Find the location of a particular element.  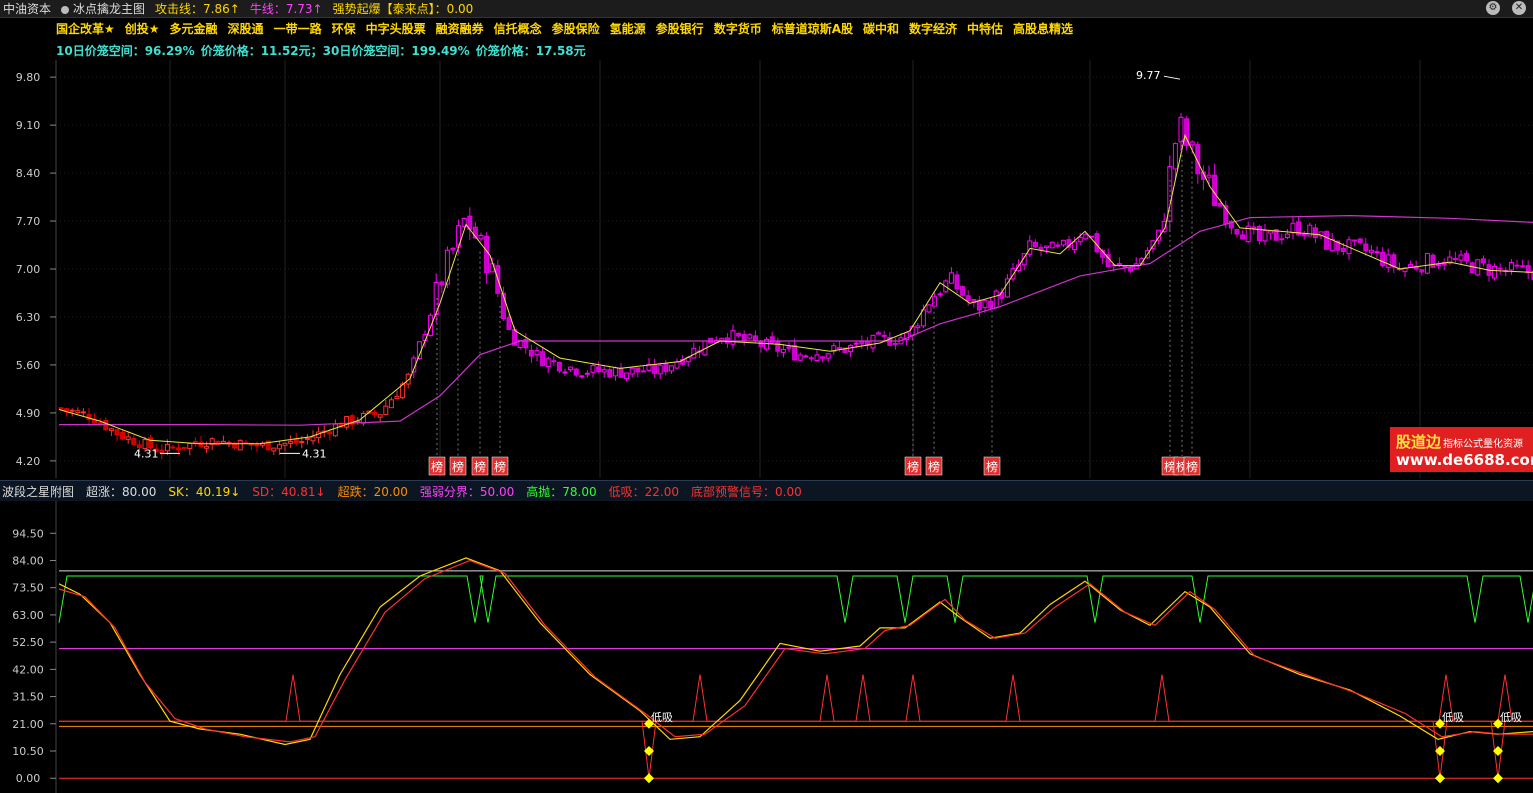

low-price-label: 4.31 is located at coordinates (314, 453).